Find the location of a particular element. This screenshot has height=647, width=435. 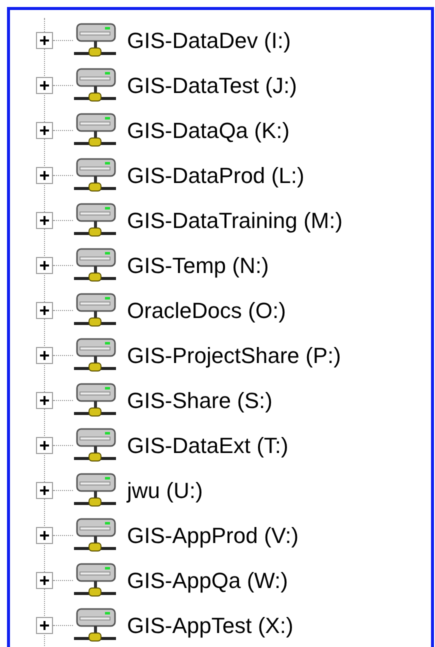

drive-label: GIS-DataExt (T:) is located at coordinates (207, 445).